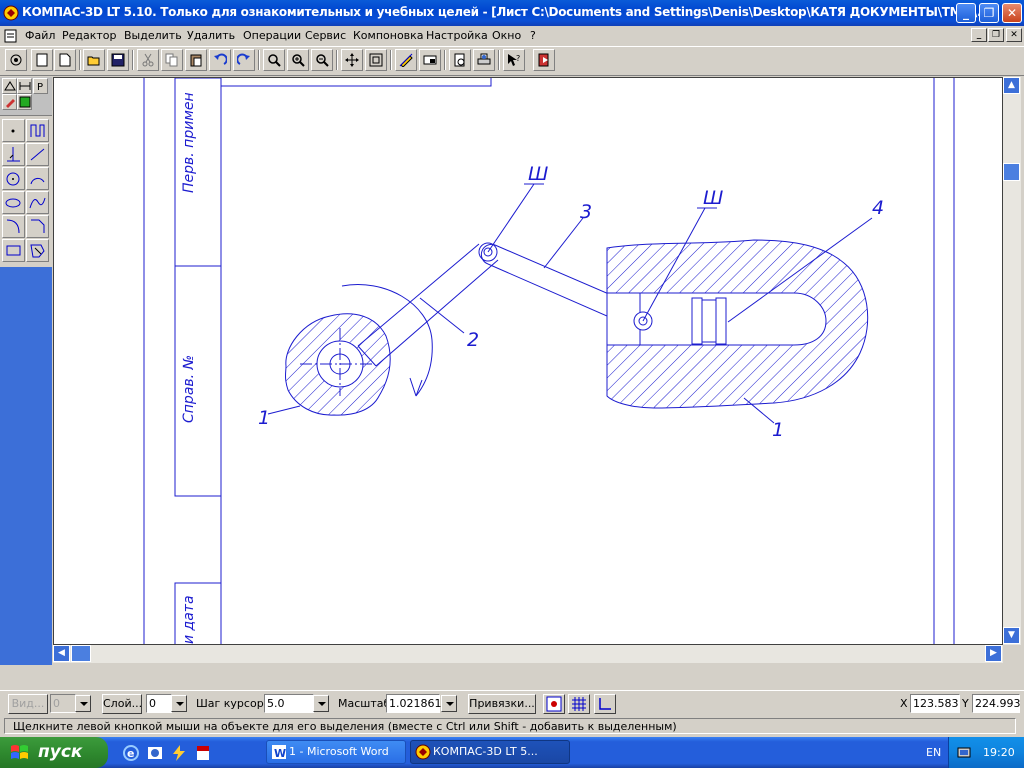 The image size is (1024, 768). I want to click on horizontal-scrollbar: ◀ ▶, so click(528, 654).